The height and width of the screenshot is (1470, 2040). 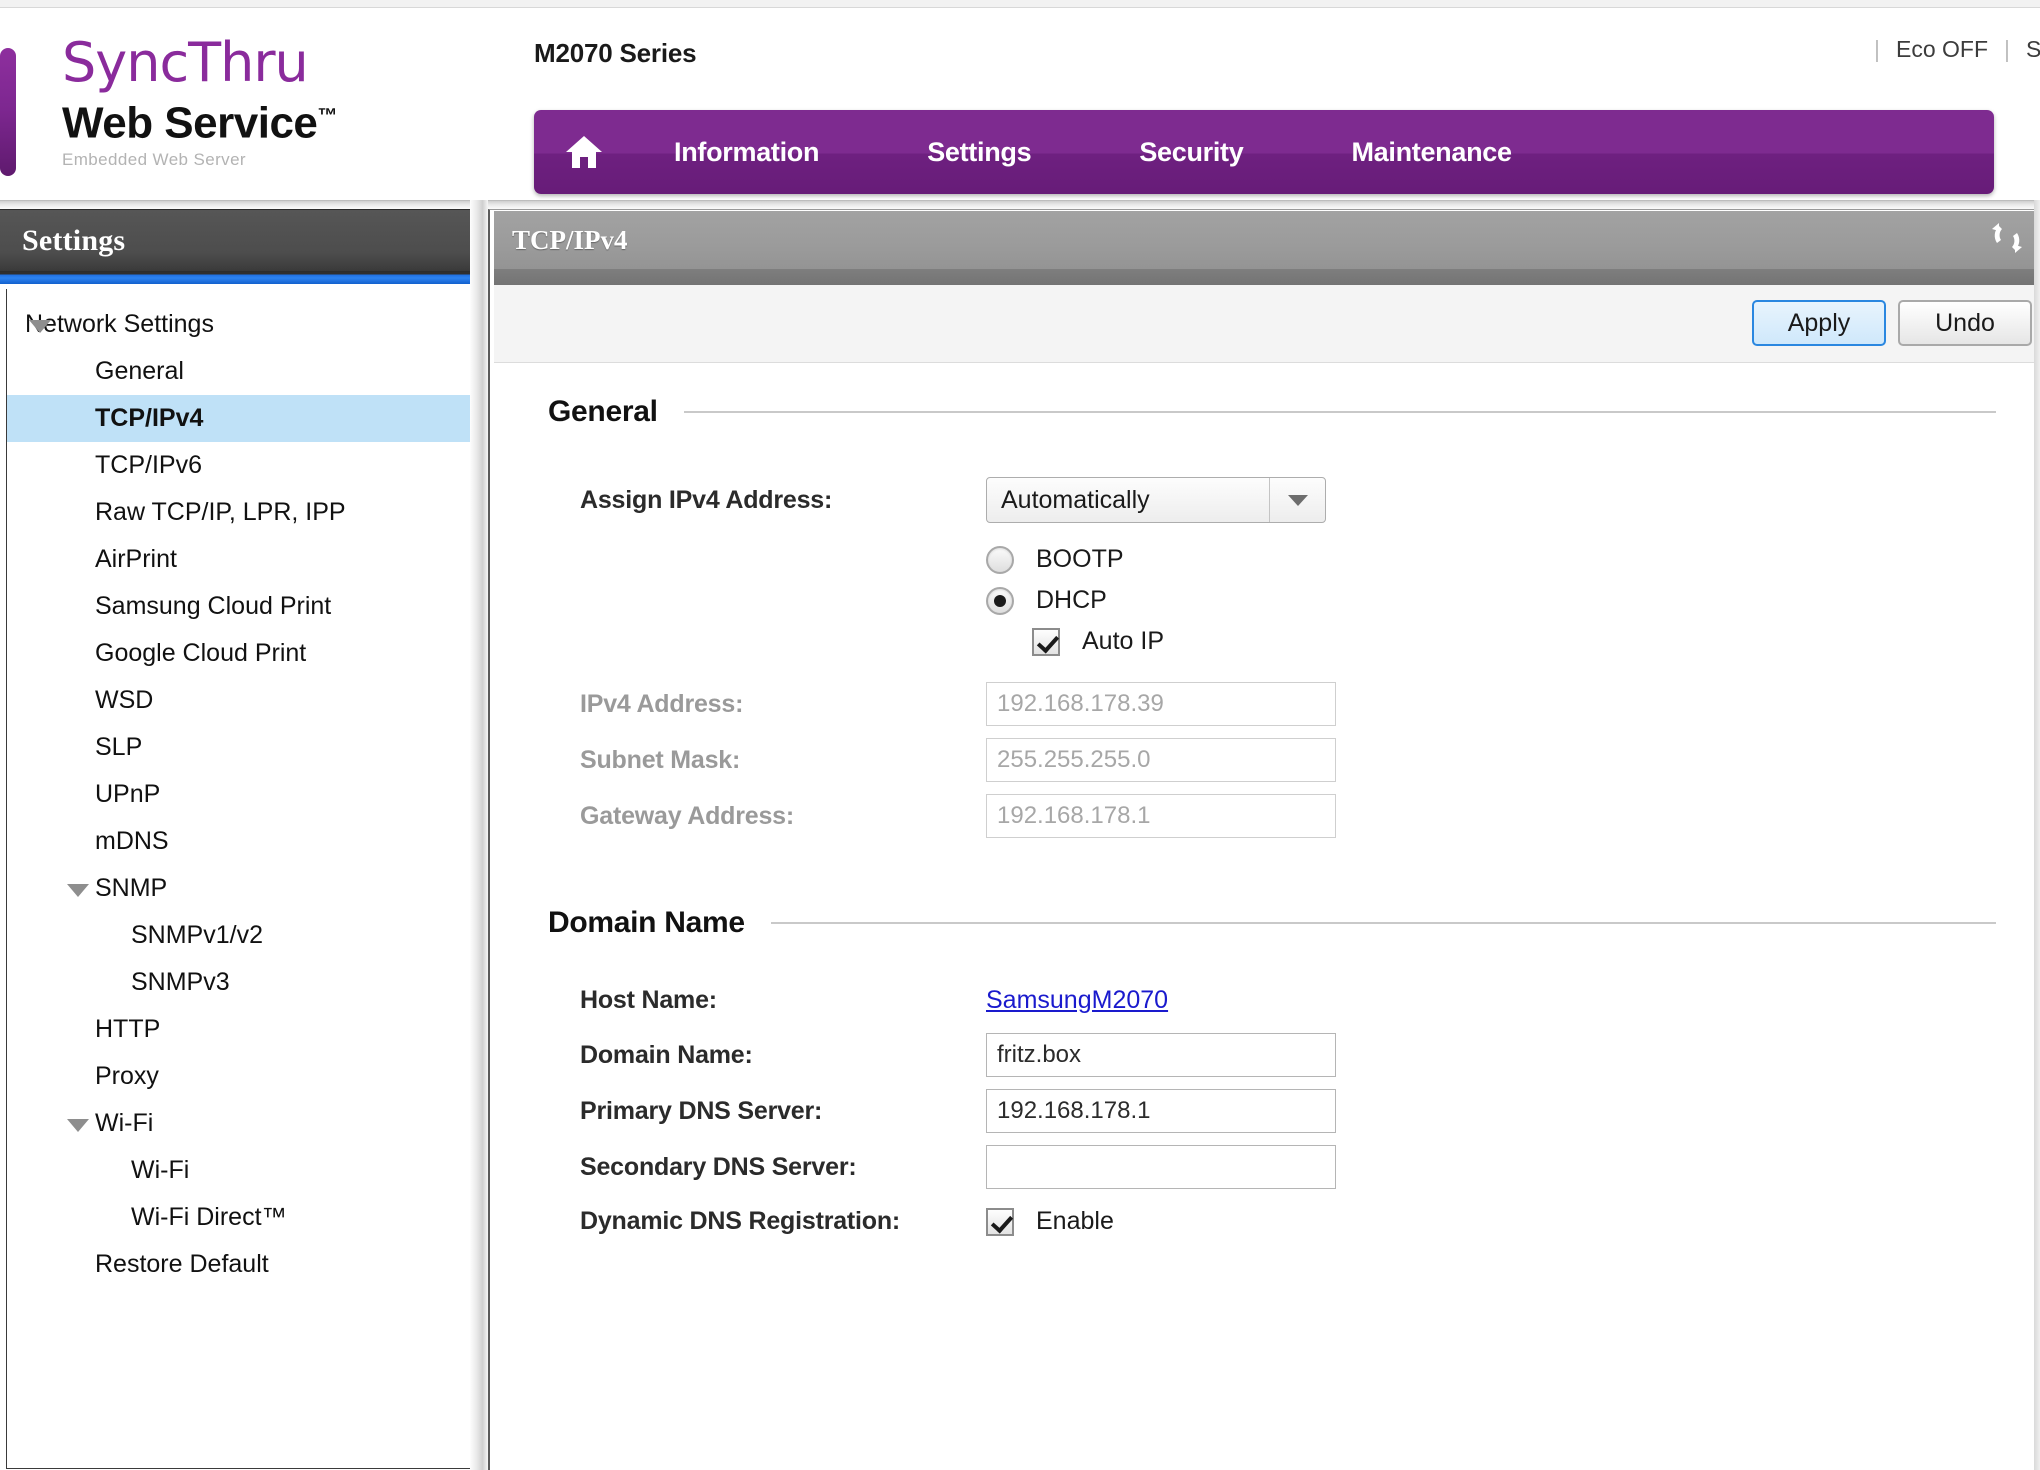 What do you see at coordinates (1000, 600) in the screenshot?
I see `dhcp-radio` at bounding box center [1000, 600].